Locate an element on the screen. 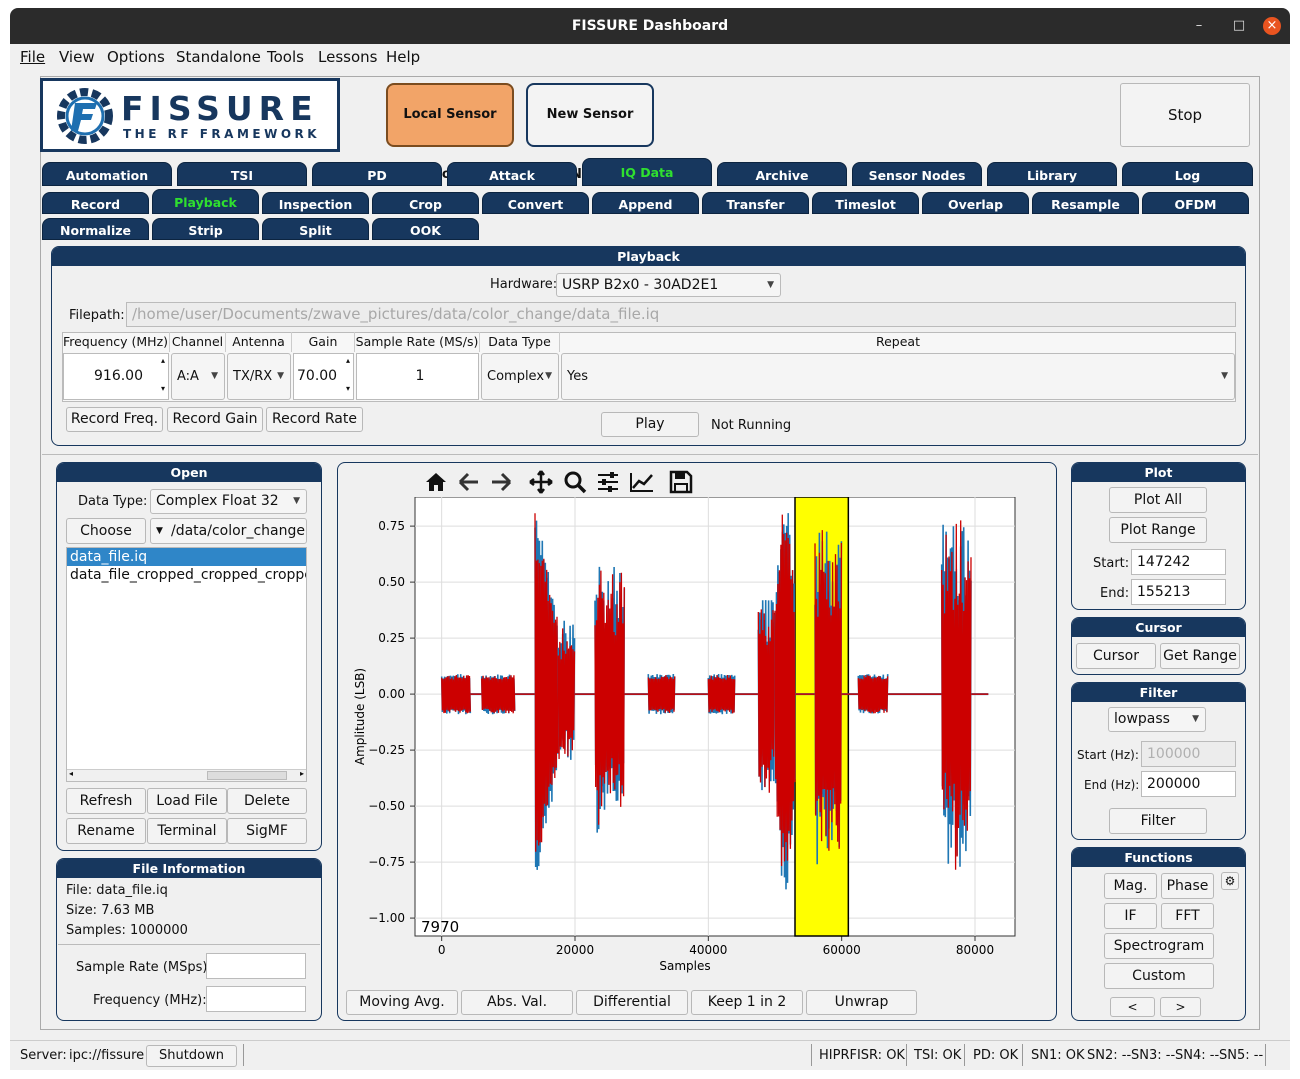 The height and width of the screenshot is (1079, 1300). gain-spinbox: 70.00 ▴ ▾ is located at coordinates (323, 376).